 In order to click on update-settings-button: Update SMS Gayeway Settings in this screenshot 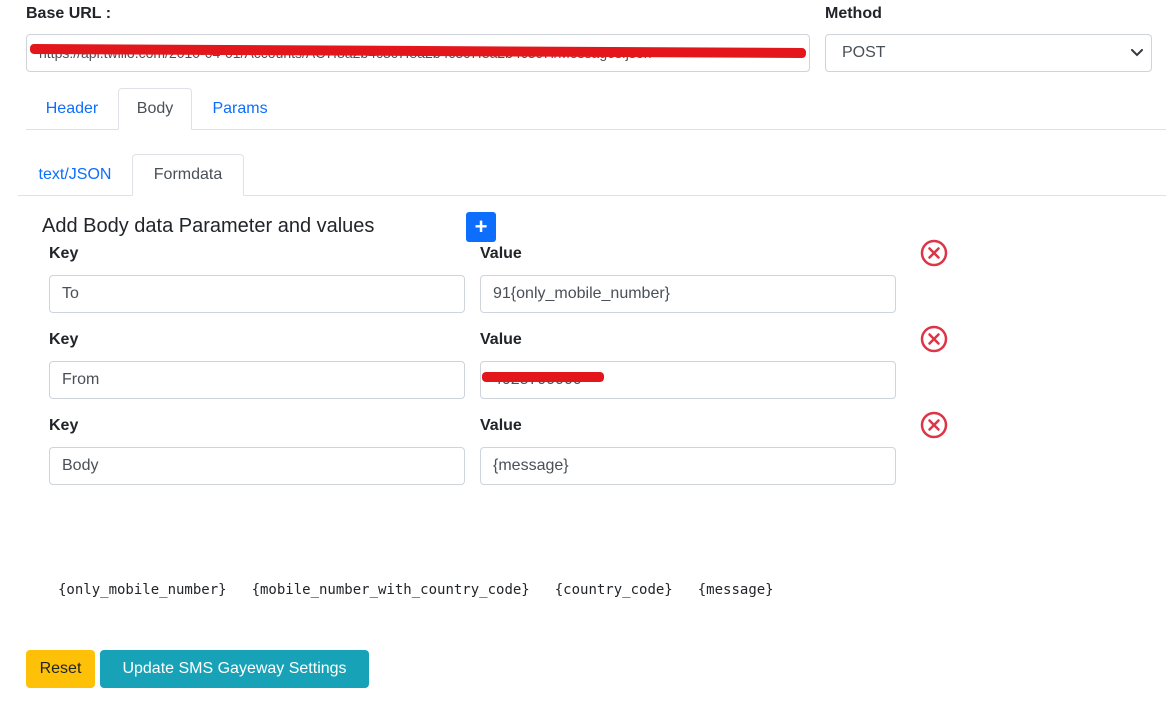, I will do `click(234, 669)`.